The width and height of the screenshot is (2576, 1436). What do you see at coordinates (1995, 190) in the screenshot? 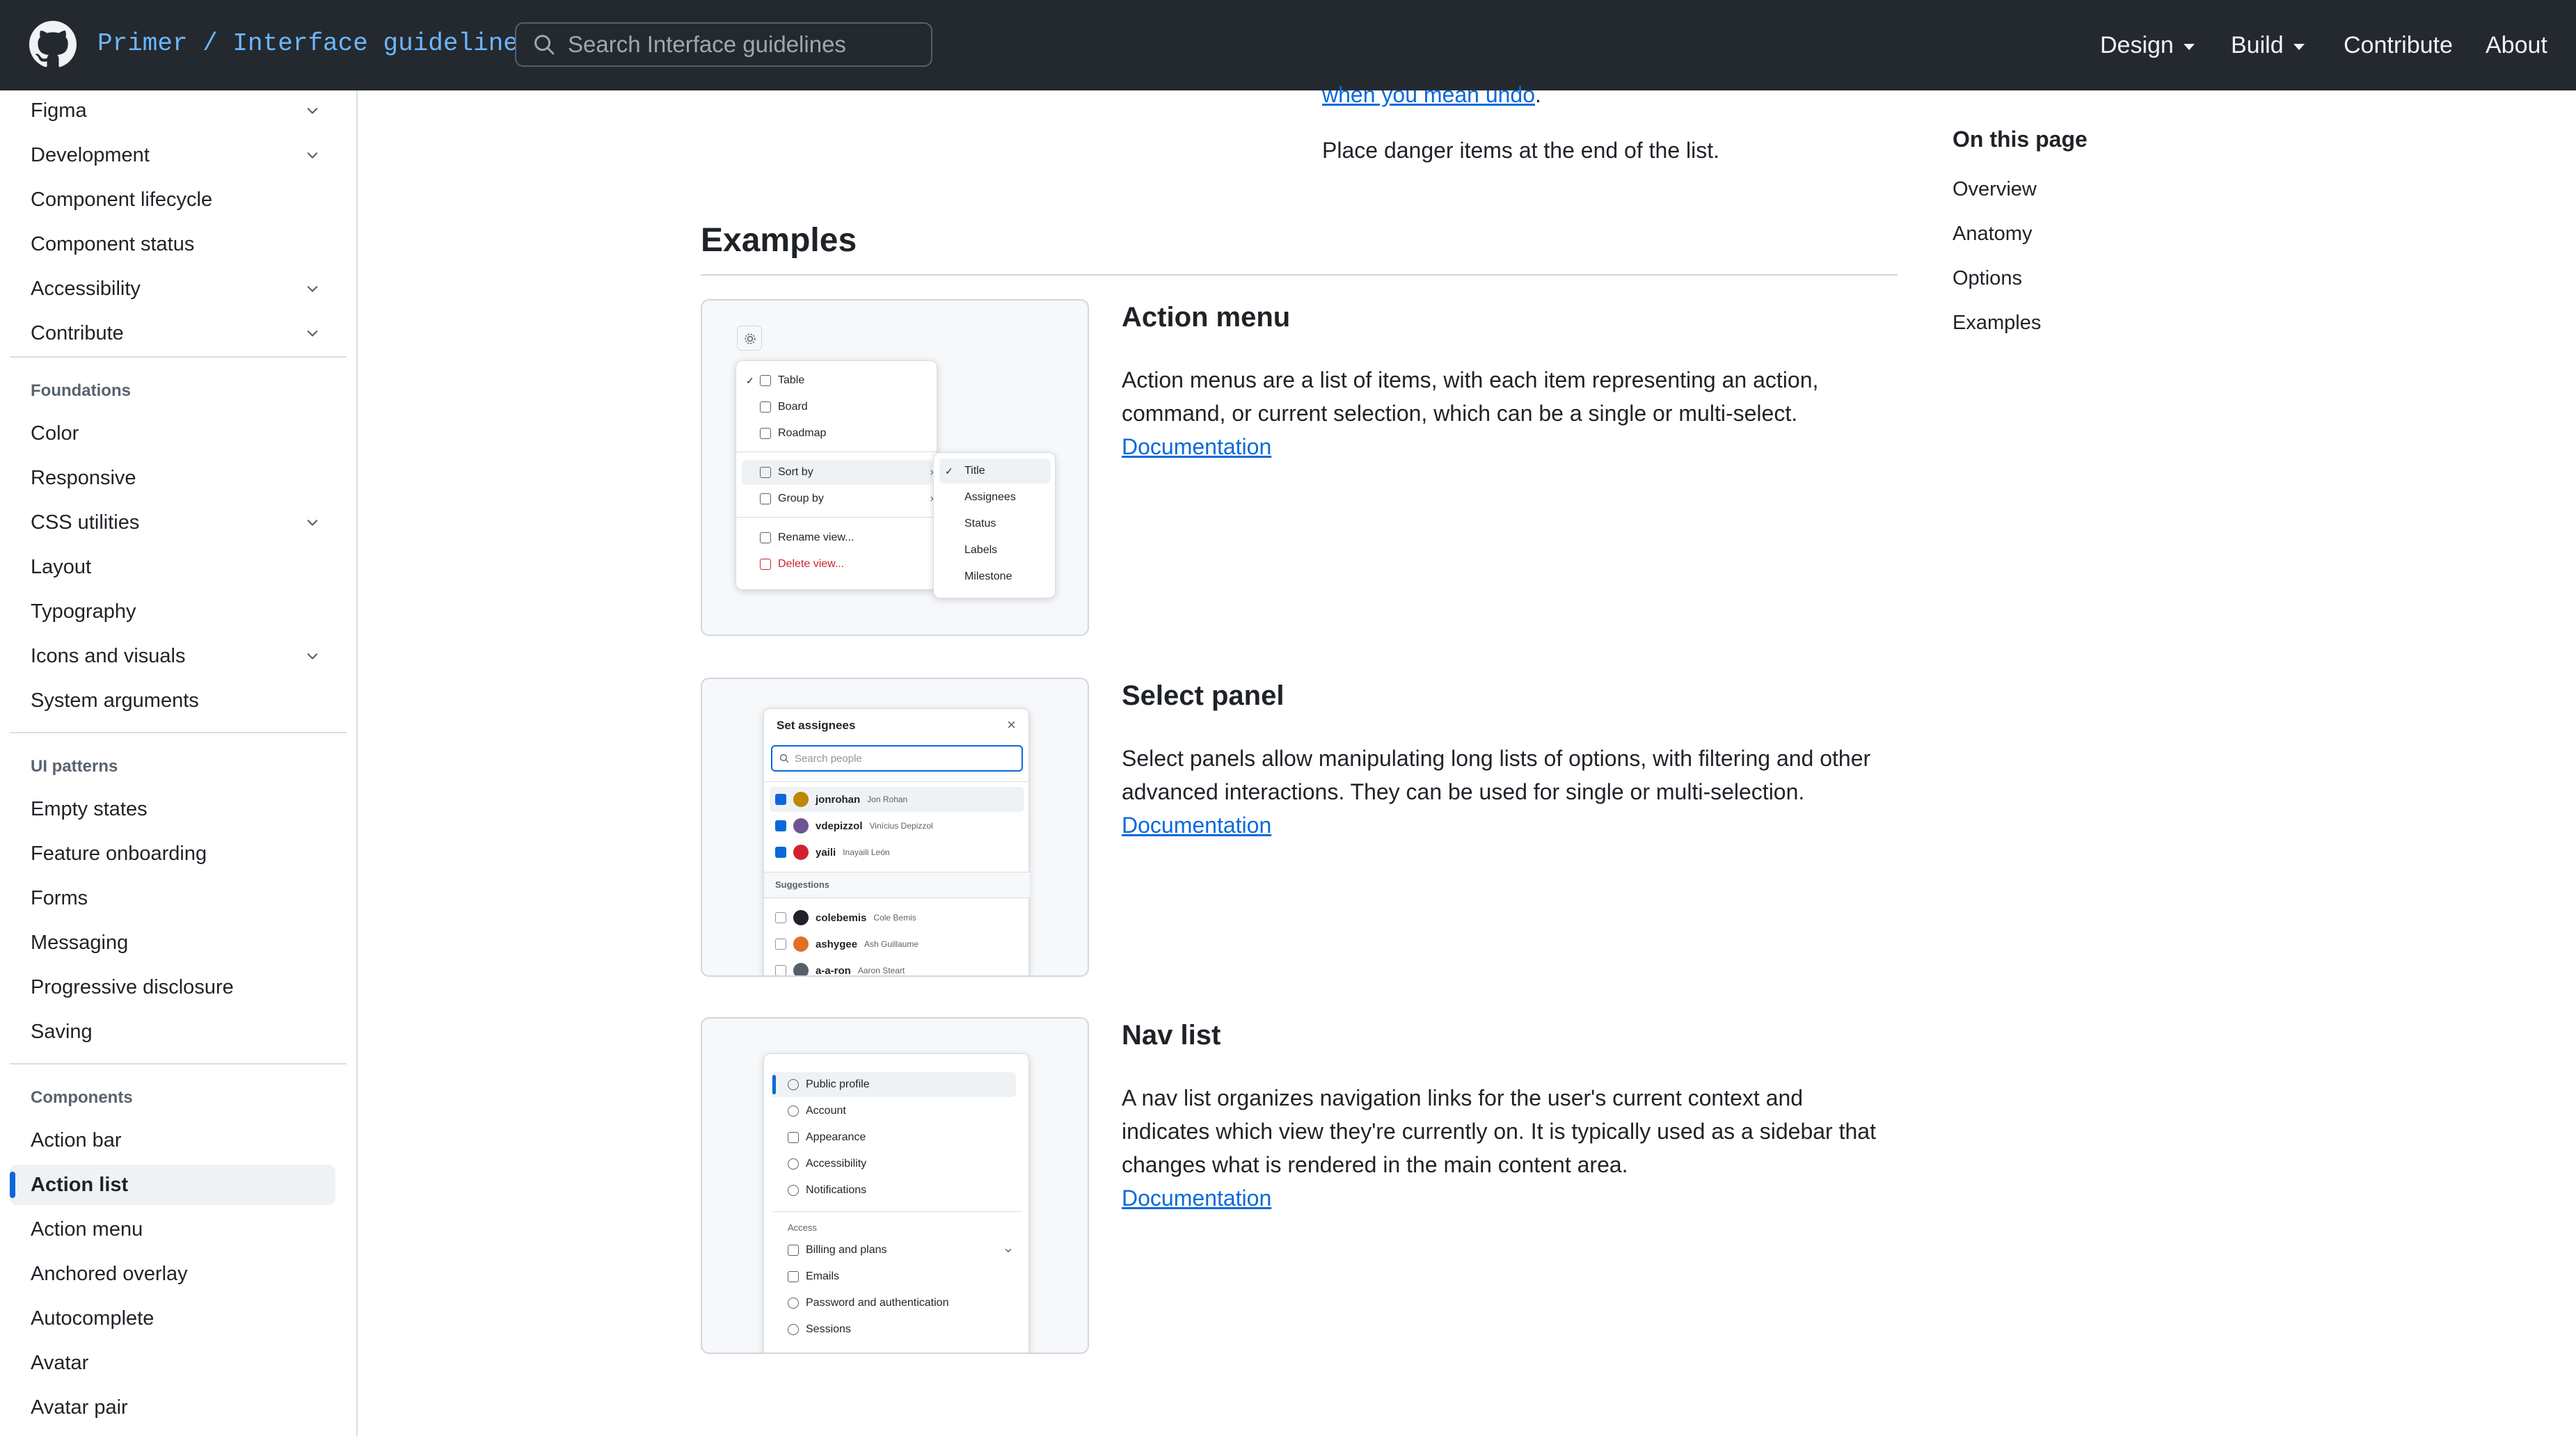
I see `toc-item-overview: Overview` at bounding box center [1995, 190].